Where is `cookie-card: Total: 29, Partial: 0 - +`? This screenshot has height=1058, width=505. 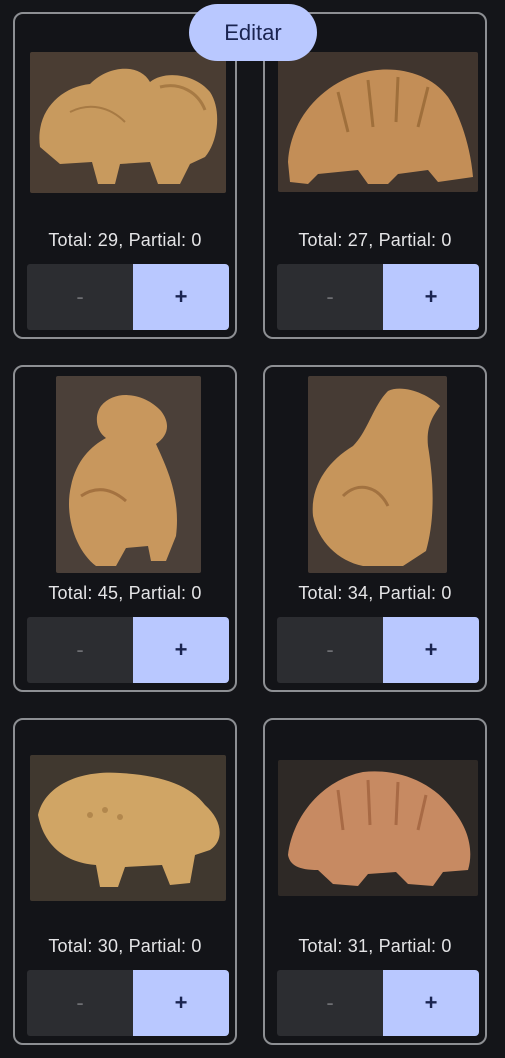
cookie-card: Total: 29, Partial: 0 - + is located at coordinates (125, 175).